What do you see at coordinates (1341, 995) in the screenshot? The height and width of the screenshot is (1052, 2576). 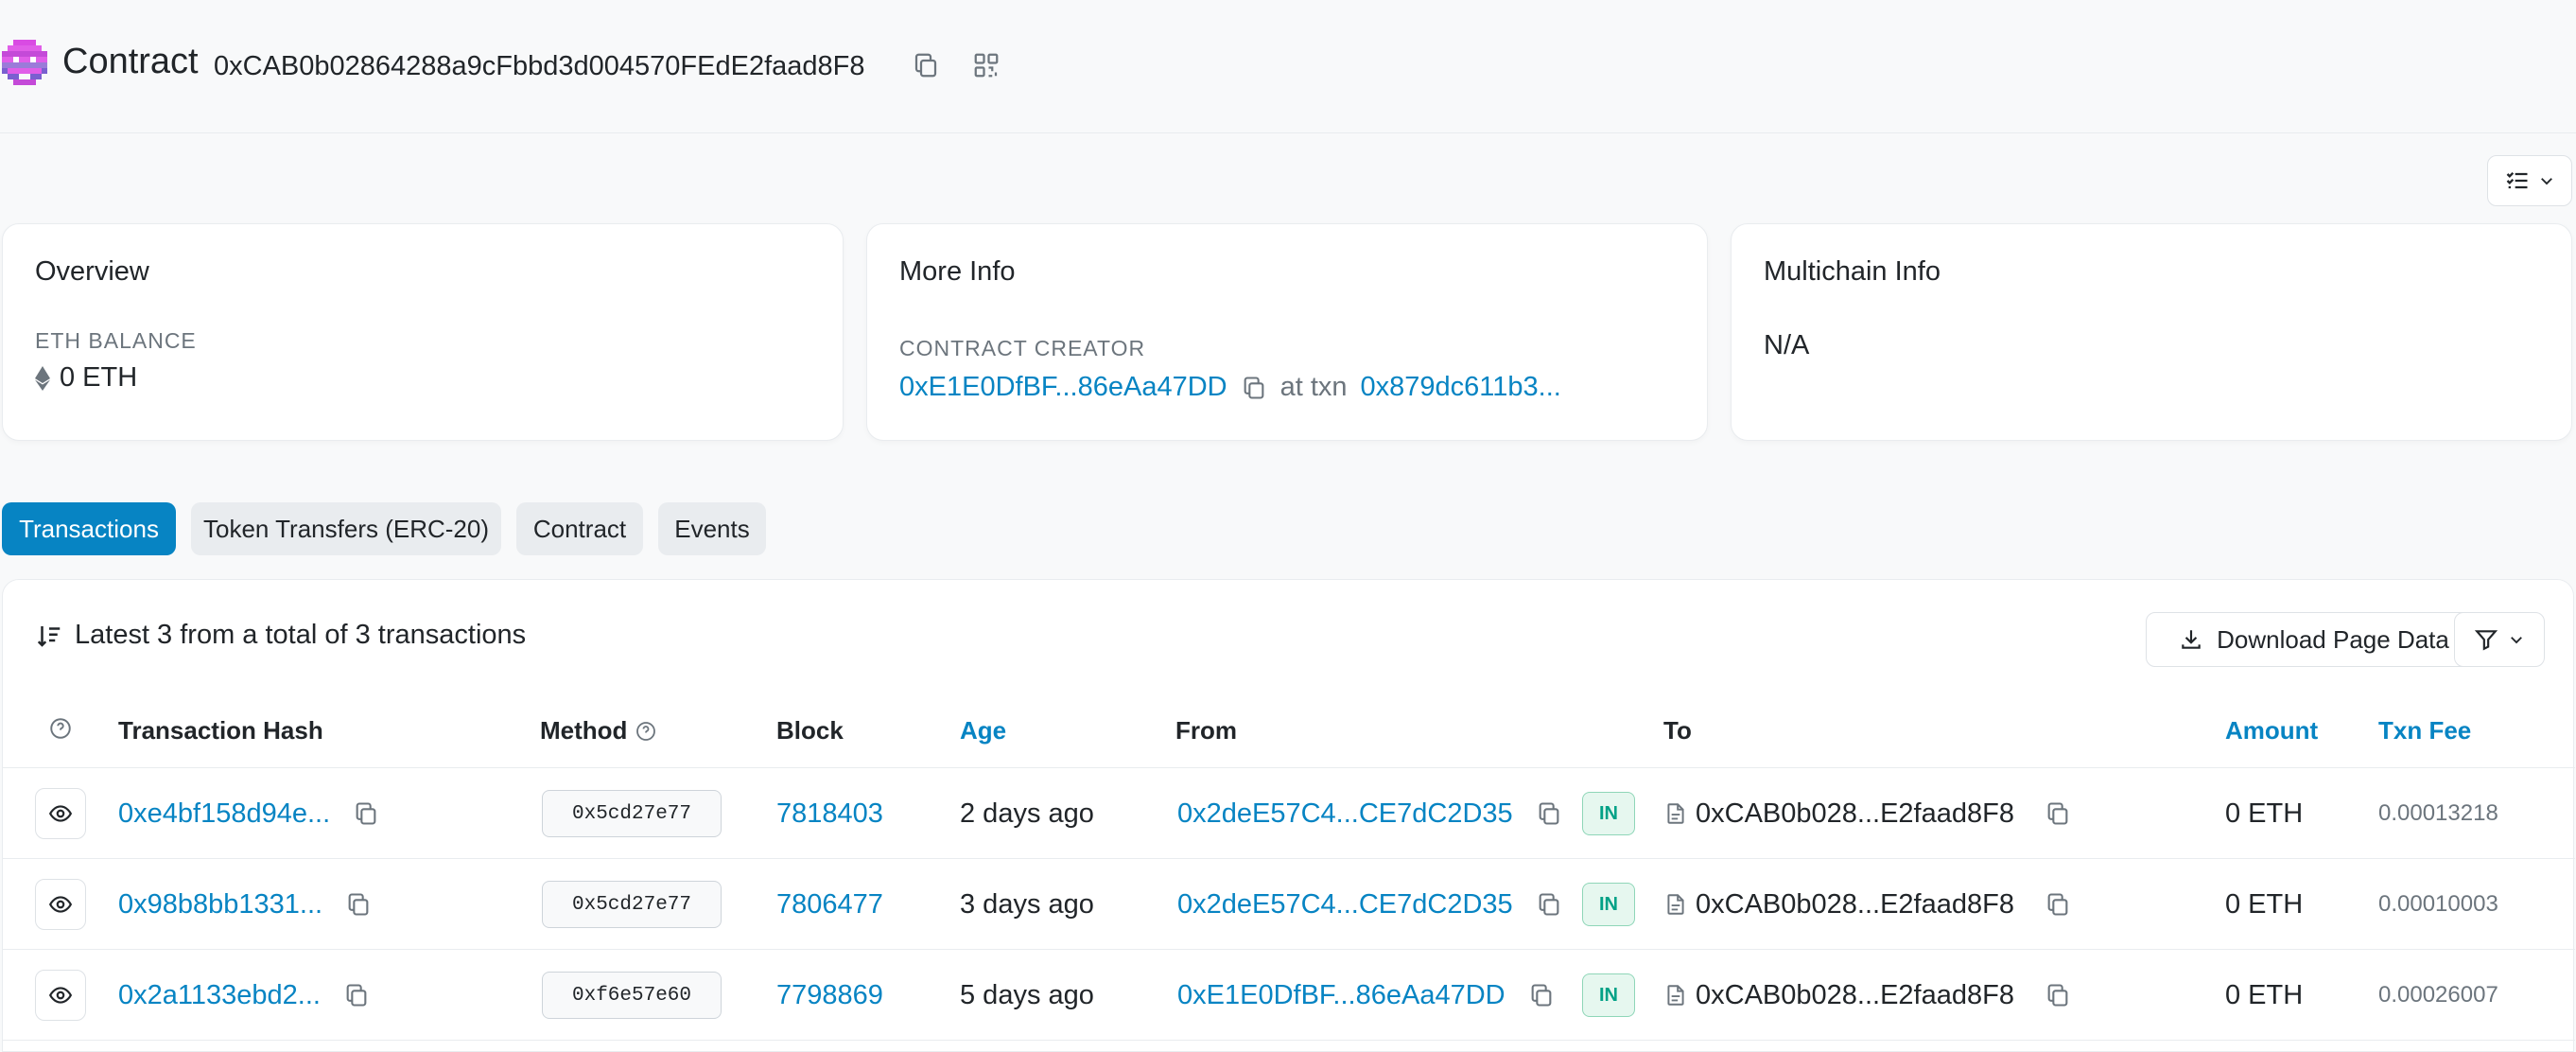 I see `from-address-link: 0xE1E0DfBF...86eAa47DD` at bounding box center [1341, 995].